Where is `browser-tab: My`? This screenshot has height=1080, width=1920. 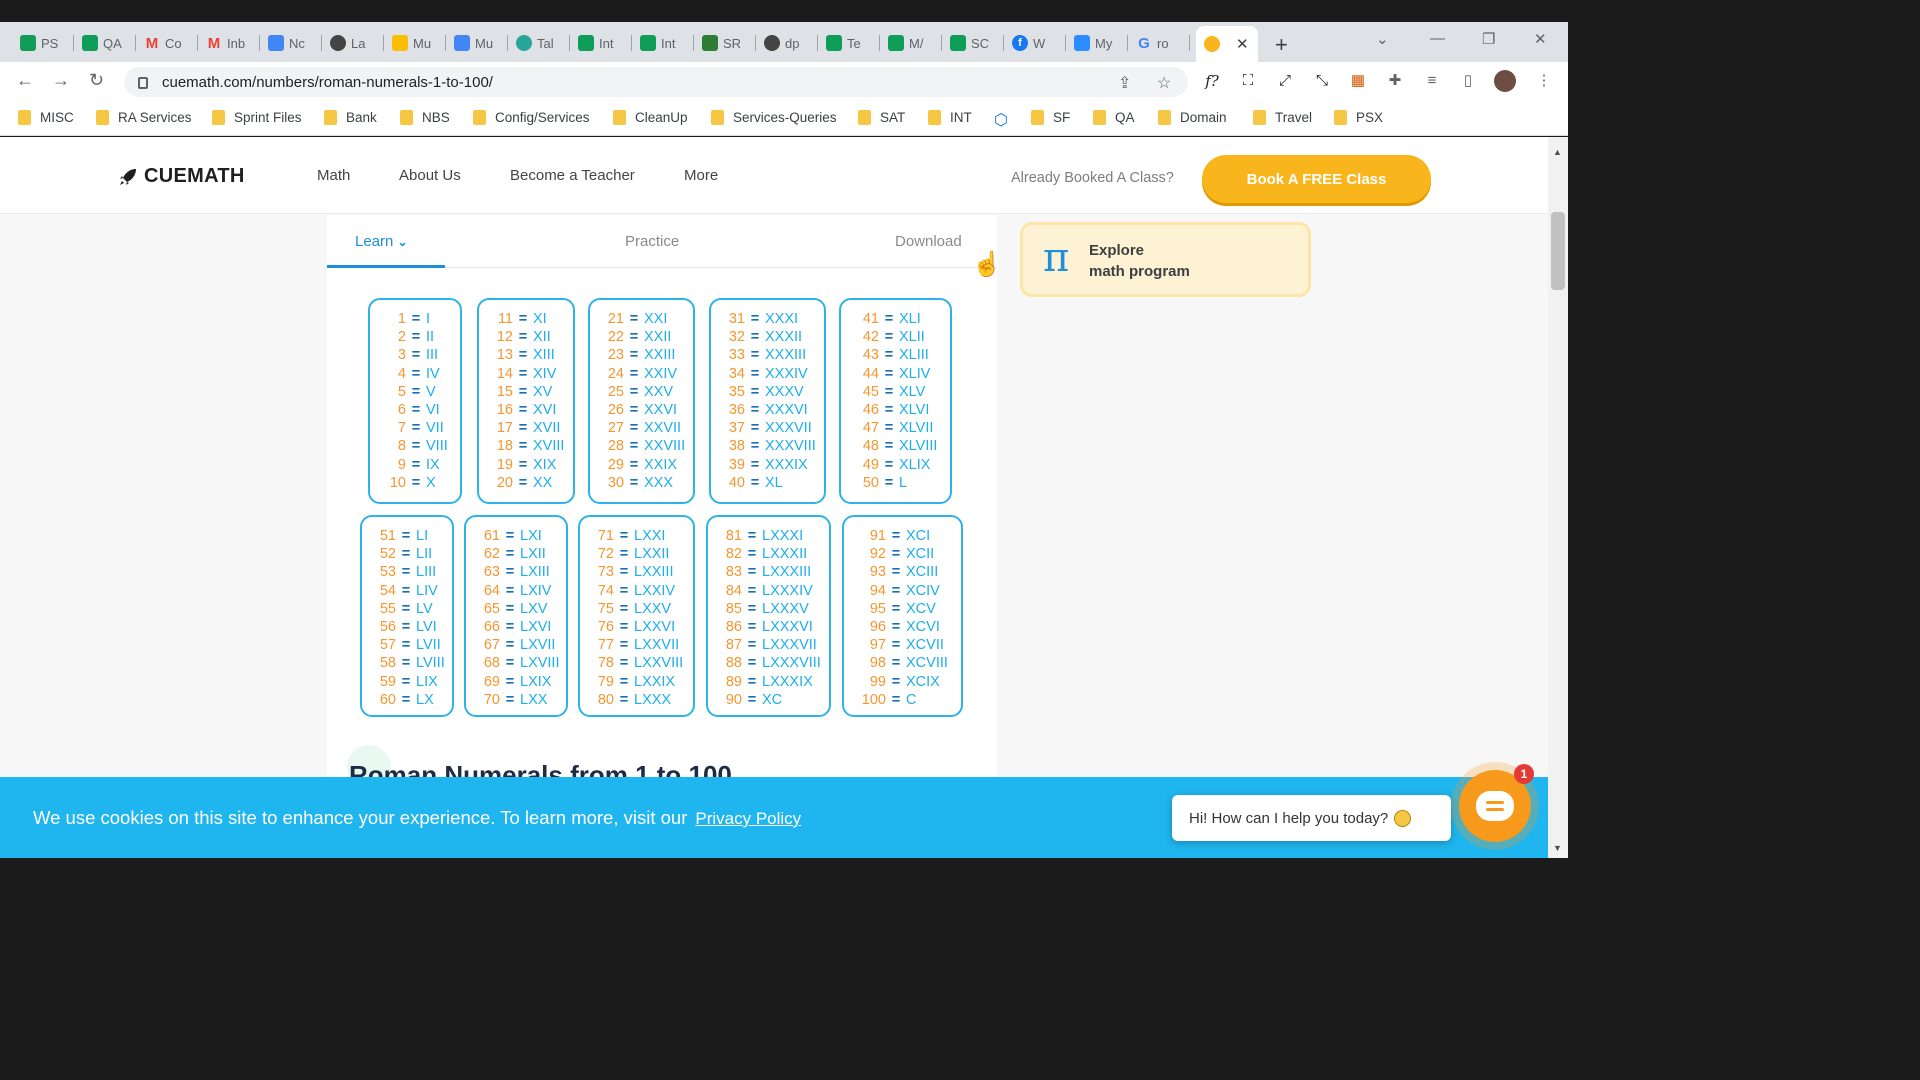
browser-tab: My is located at coordinates (1097, 43).